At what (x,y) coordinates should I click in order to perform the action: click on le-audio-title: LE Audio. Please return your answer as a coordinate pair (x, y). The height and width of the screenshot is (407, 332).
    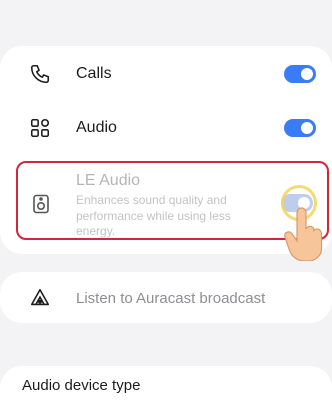
    Looking at the image, I should click on (108, 180).